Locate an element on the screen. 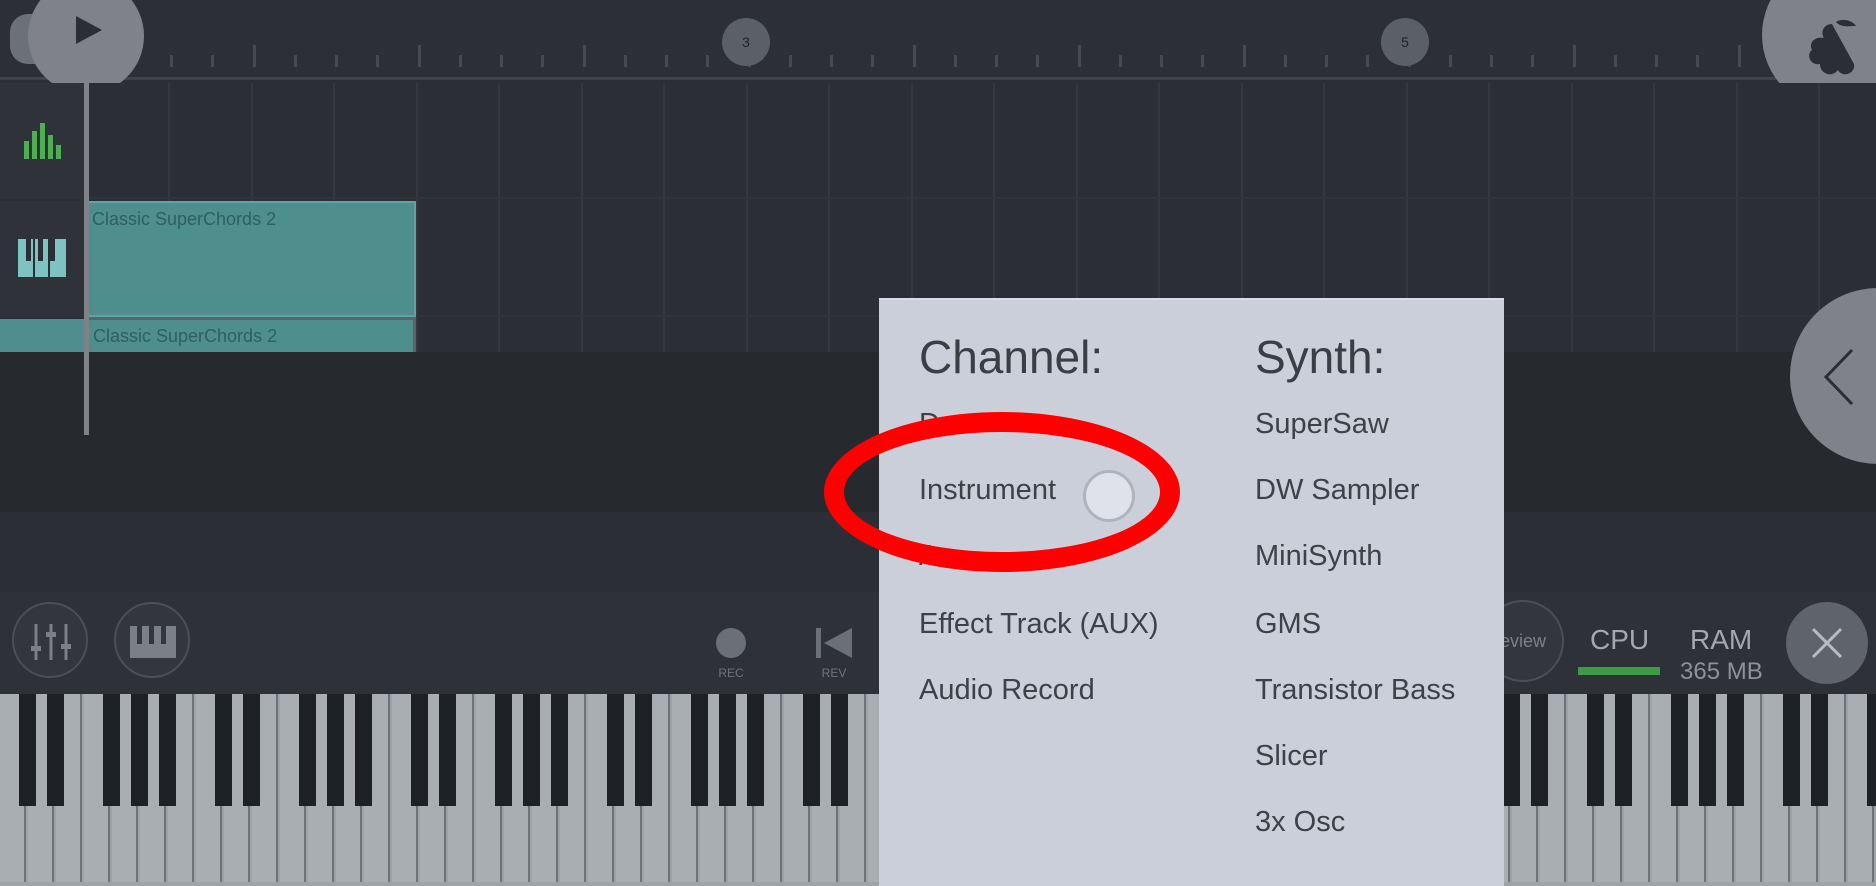 The height and width of the screenshot is (886, 1876). channel-item-audio-clip: A is located at coordinates (928, 556).